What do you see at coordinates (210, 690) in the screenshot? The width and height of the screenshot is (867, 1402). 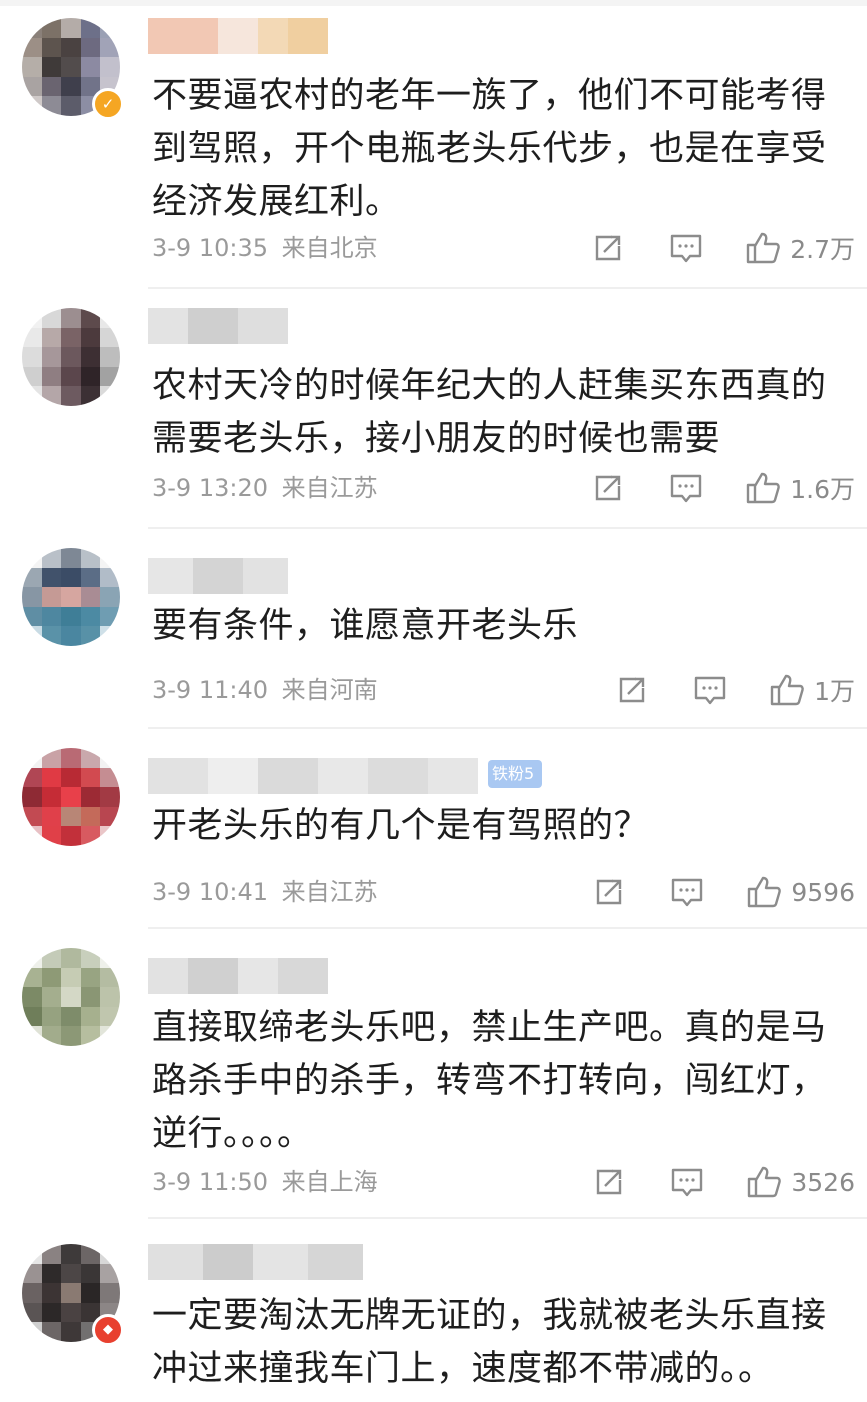 I see `comment-time: 3-9 11:40` at bounding box center [210, 690].